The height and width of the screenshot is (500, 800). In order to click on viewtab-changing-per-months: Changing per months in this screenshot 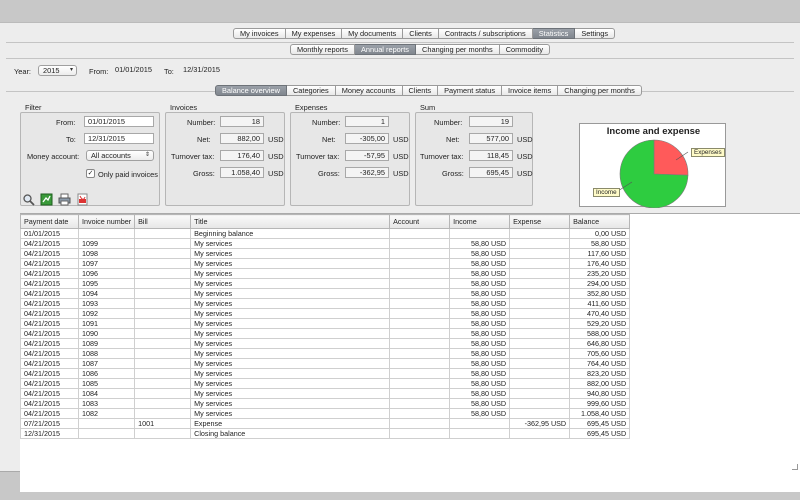, I will do `click(600, 90)`.